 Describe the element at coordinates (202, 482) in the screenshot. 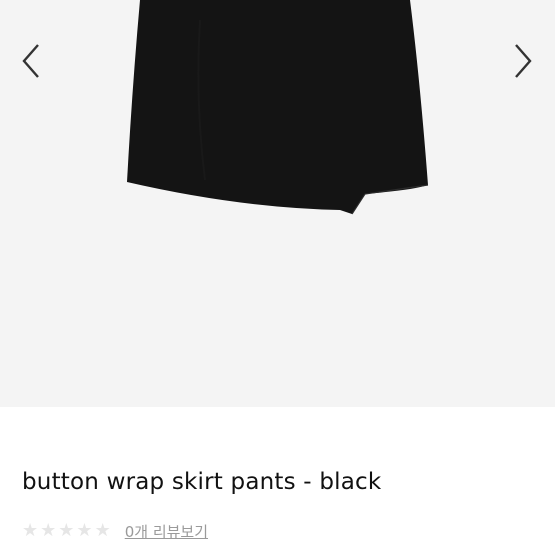

I see `product-title: button wrap skirt pants - black` at that location.